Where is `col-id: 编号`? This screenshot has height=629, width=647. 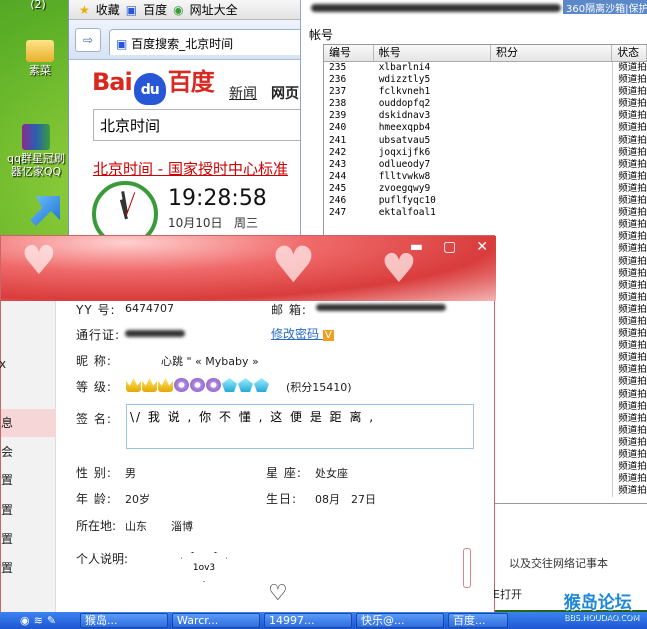 col-id: 编号 is located at coordinates (349, 53).